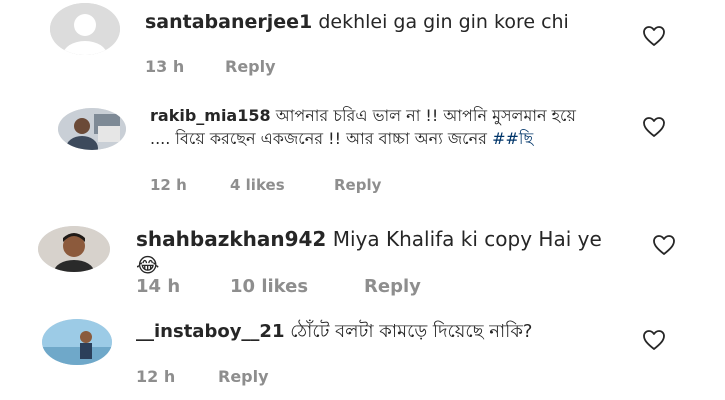 Image resolution: width=725 pixels, height=400 pixels. What do you see at coordinates (231, 239) in the screenshot?
I see `comment-username: shahbazkhan942` at bounding box center [231, 239].